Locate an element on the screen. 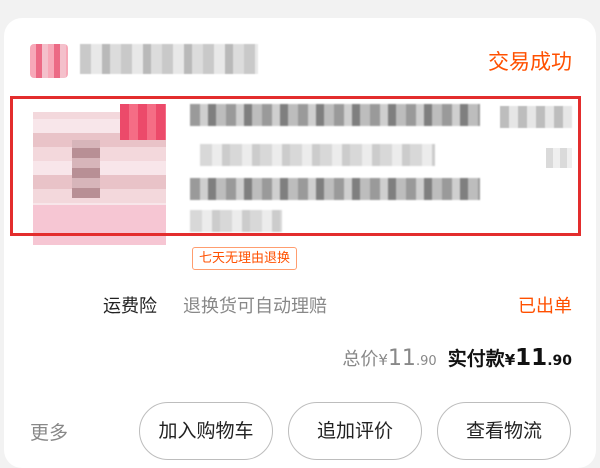  view-logistics-button: 查看物流 is located at coordinates (504, 431).